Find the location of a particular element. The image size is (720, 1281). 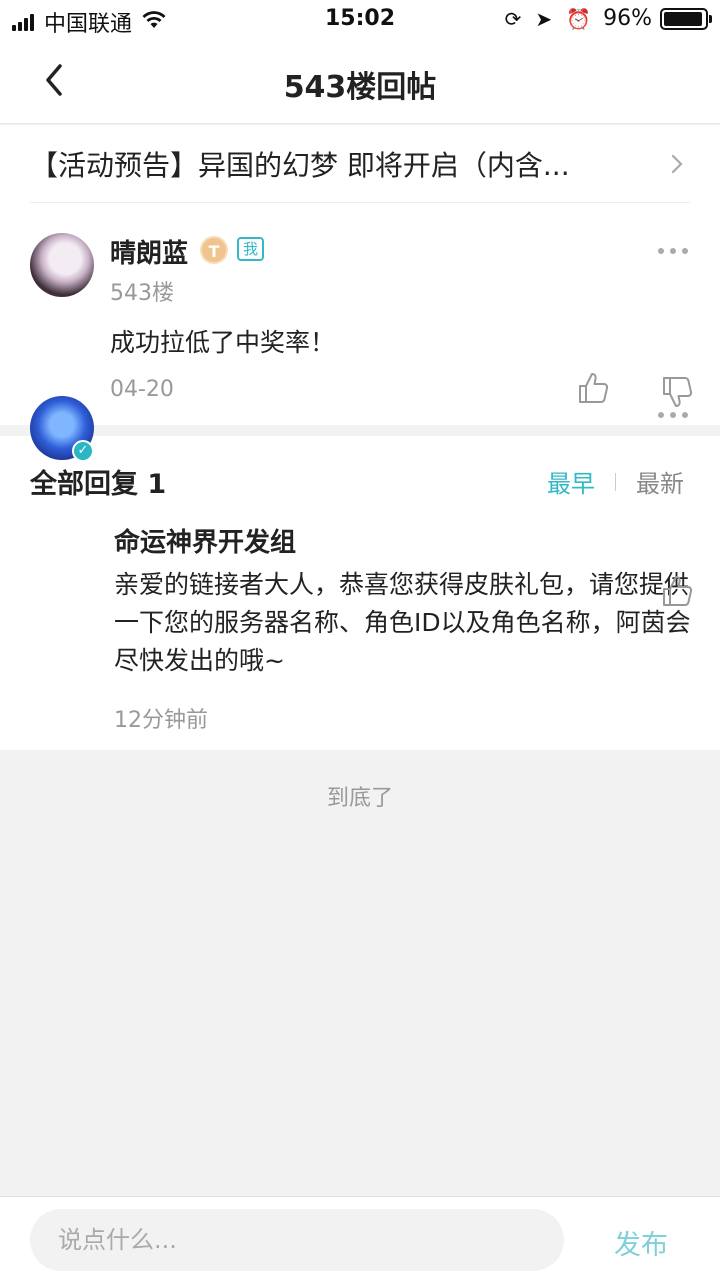

battery-percent: 96% is located at coordinates (627, 18).